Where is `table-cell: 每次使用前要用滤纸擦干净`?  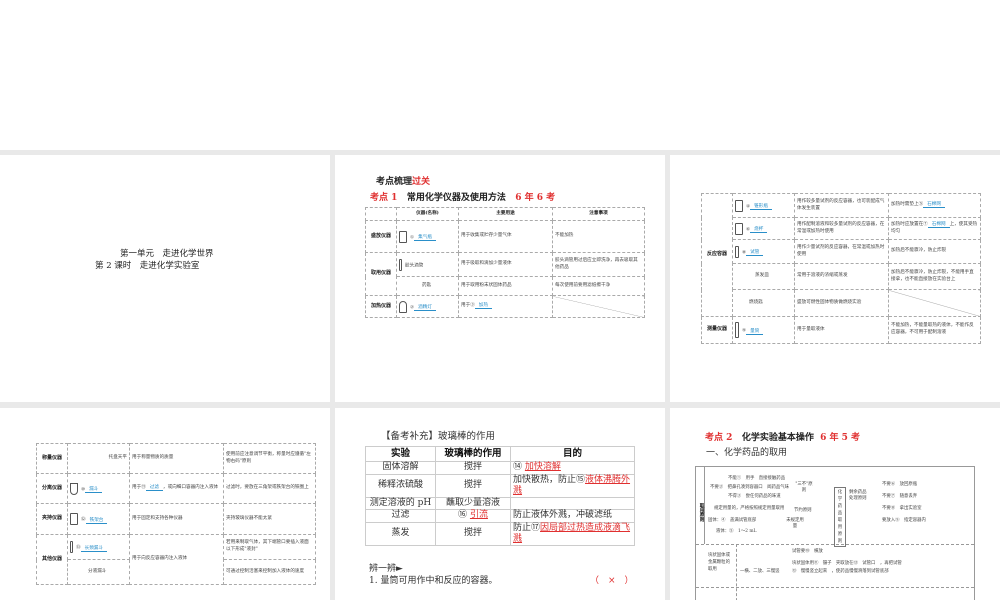
table-cell: 每次使用前要用滤纸擦干净 is located at coordinates (598, 286).